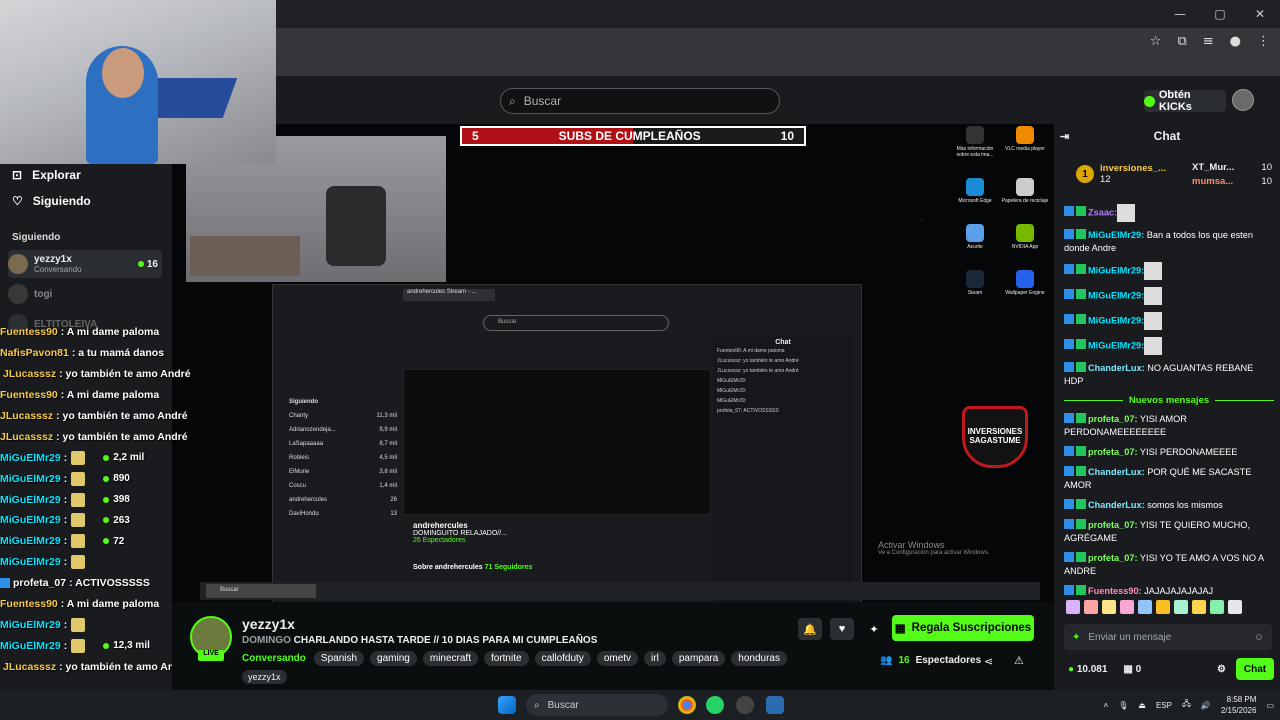  What do you see at coordinates (842, 629) in the screenshot?
I see `follow-button: ♥` at bounding box center [842, 629].